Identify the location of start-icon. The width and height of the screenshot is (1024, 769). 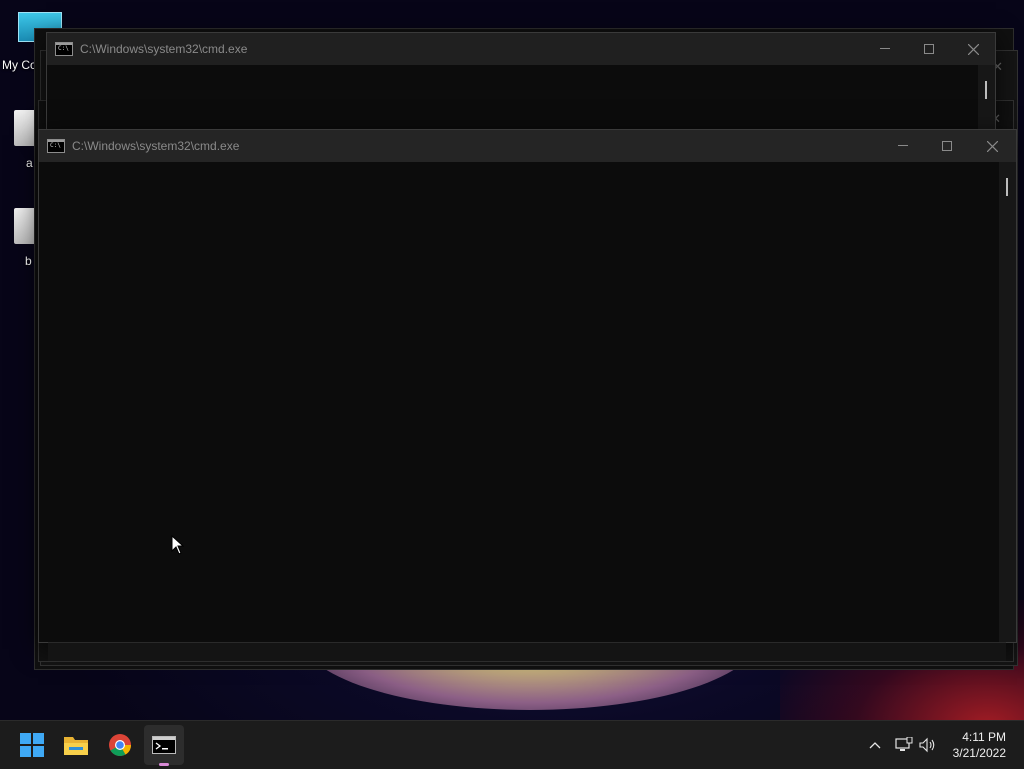
(32, 745).